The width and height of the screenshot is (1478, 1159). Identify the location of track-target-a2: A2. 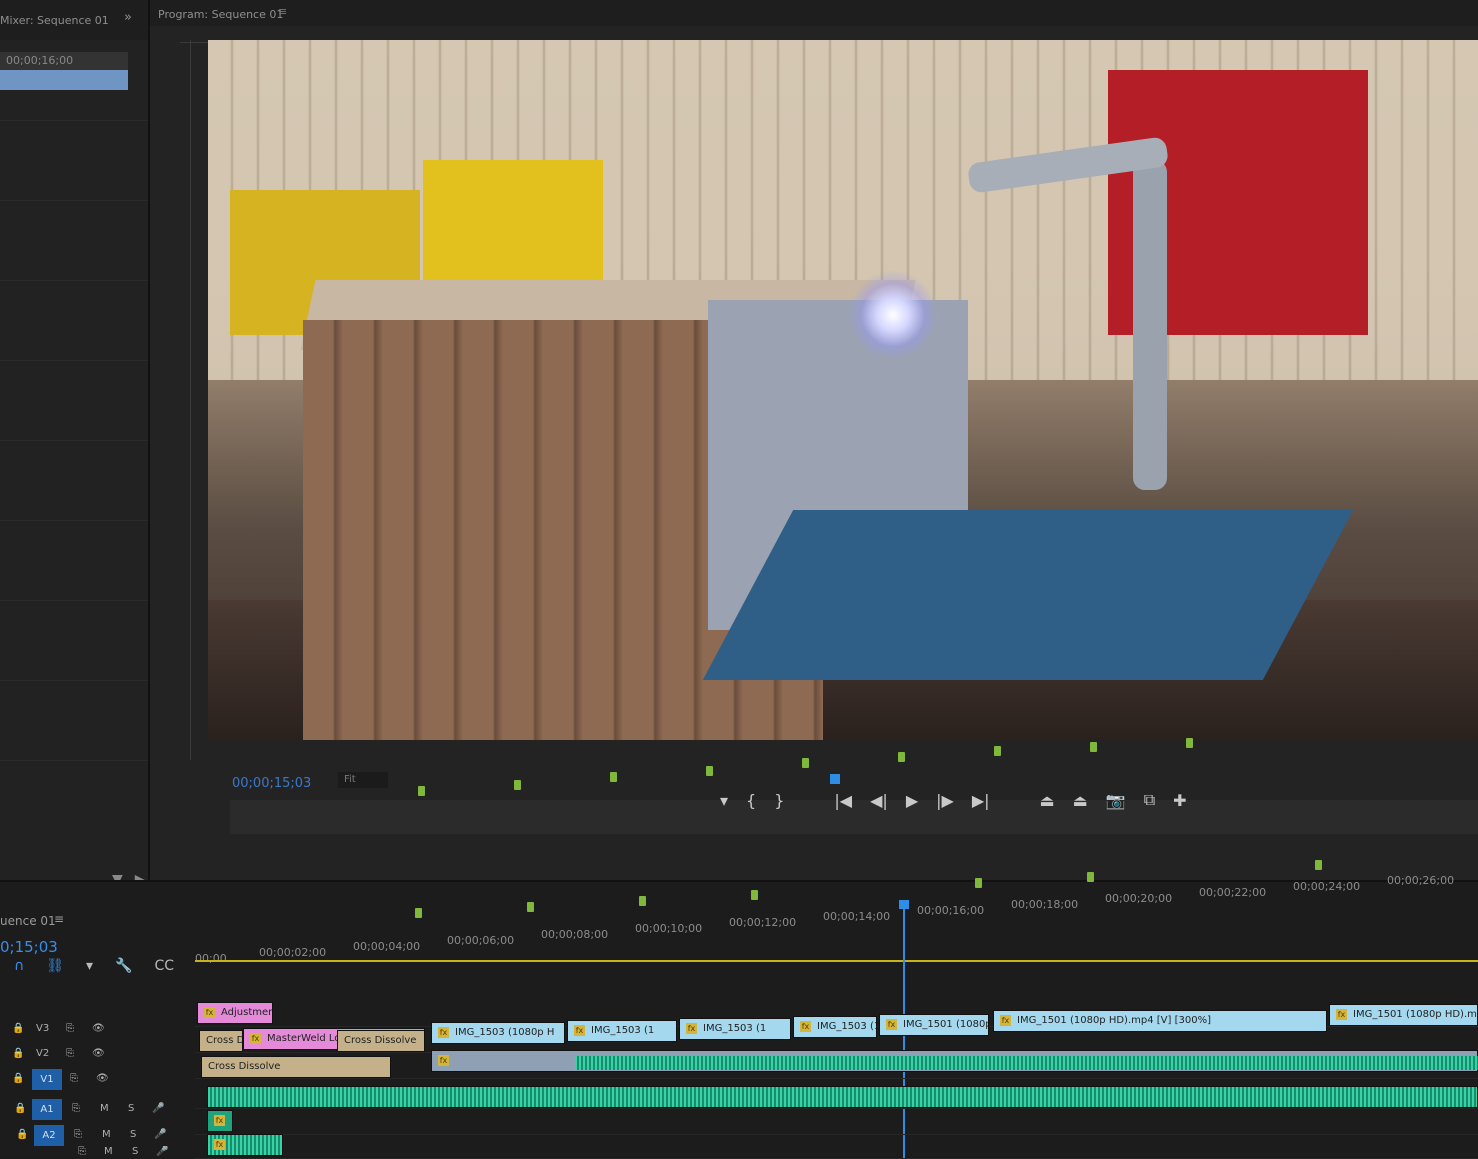
(49, 1135).